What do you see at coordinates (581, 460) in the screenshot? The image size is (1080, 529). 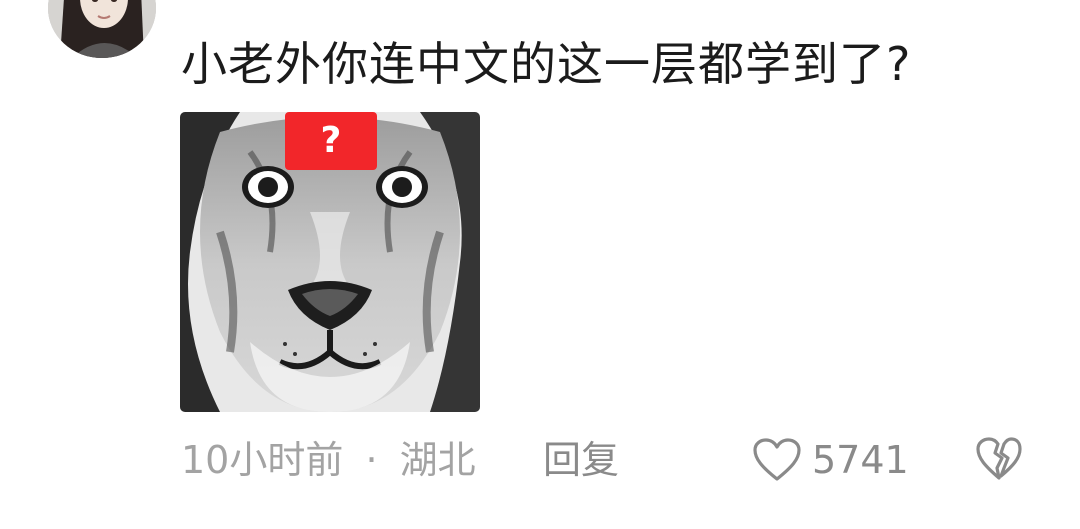 I see `reply-button: 回复` at bounding box center [581, 460].